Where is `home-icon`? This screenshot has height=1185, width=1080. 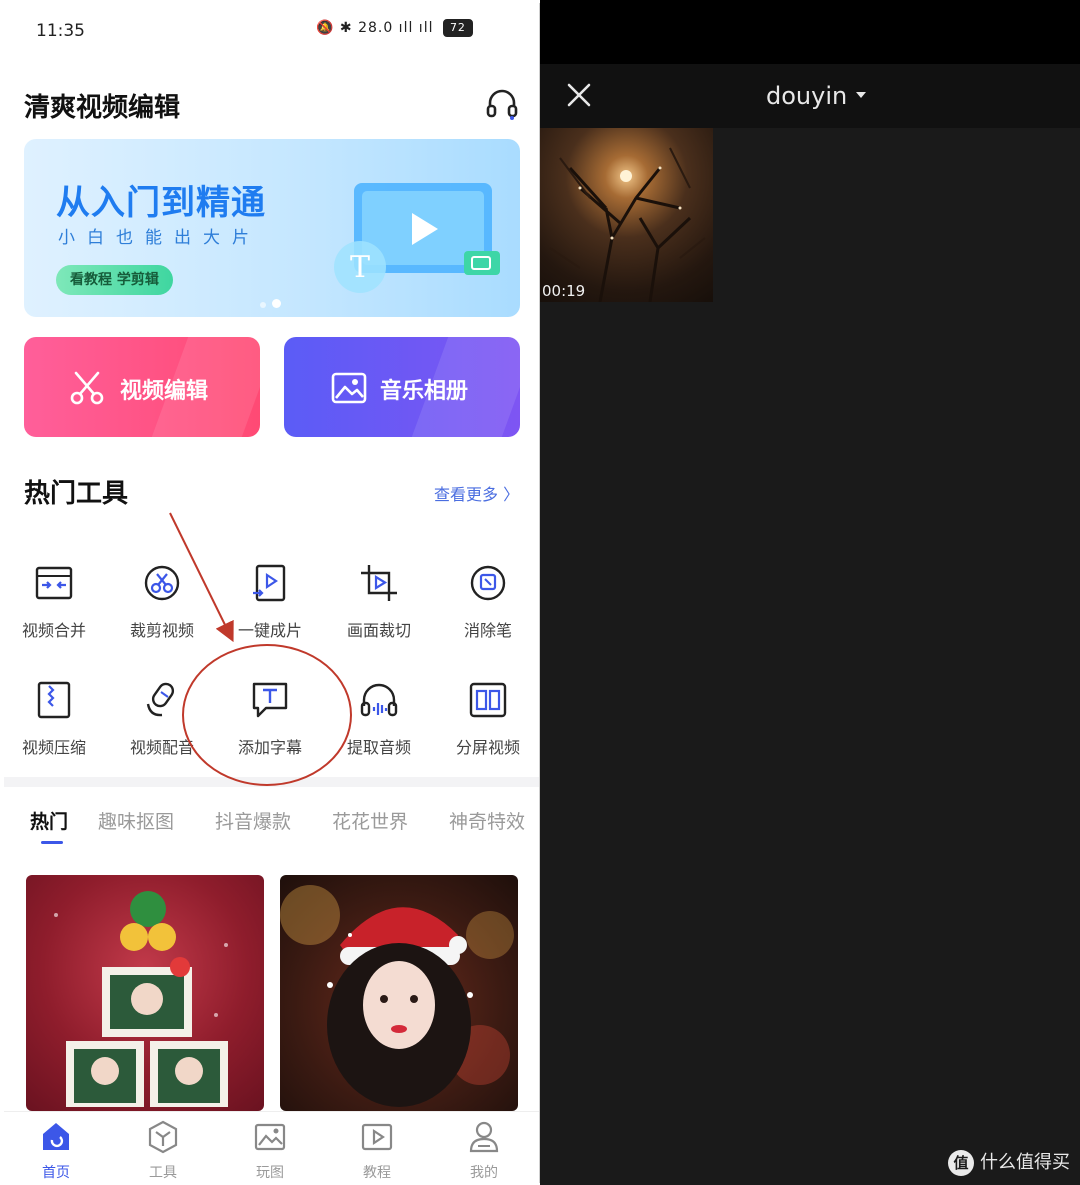
home-icon is located at coordinates (56, 1136).